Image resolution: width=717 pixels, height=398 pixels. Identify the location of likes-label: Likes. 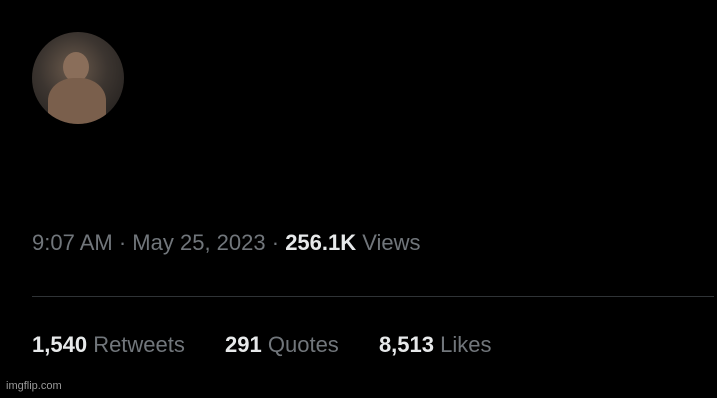
(466, 344).